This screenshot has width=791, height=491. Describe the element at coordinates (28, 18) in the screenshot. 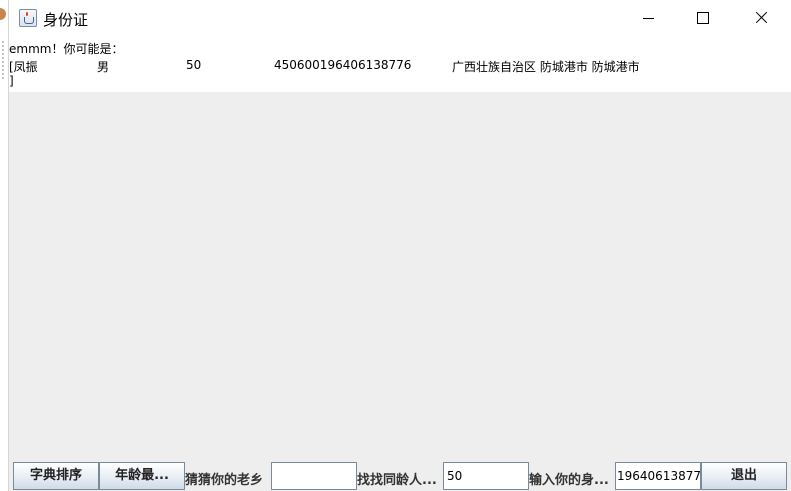

I see `java-cup-icon` at that location.